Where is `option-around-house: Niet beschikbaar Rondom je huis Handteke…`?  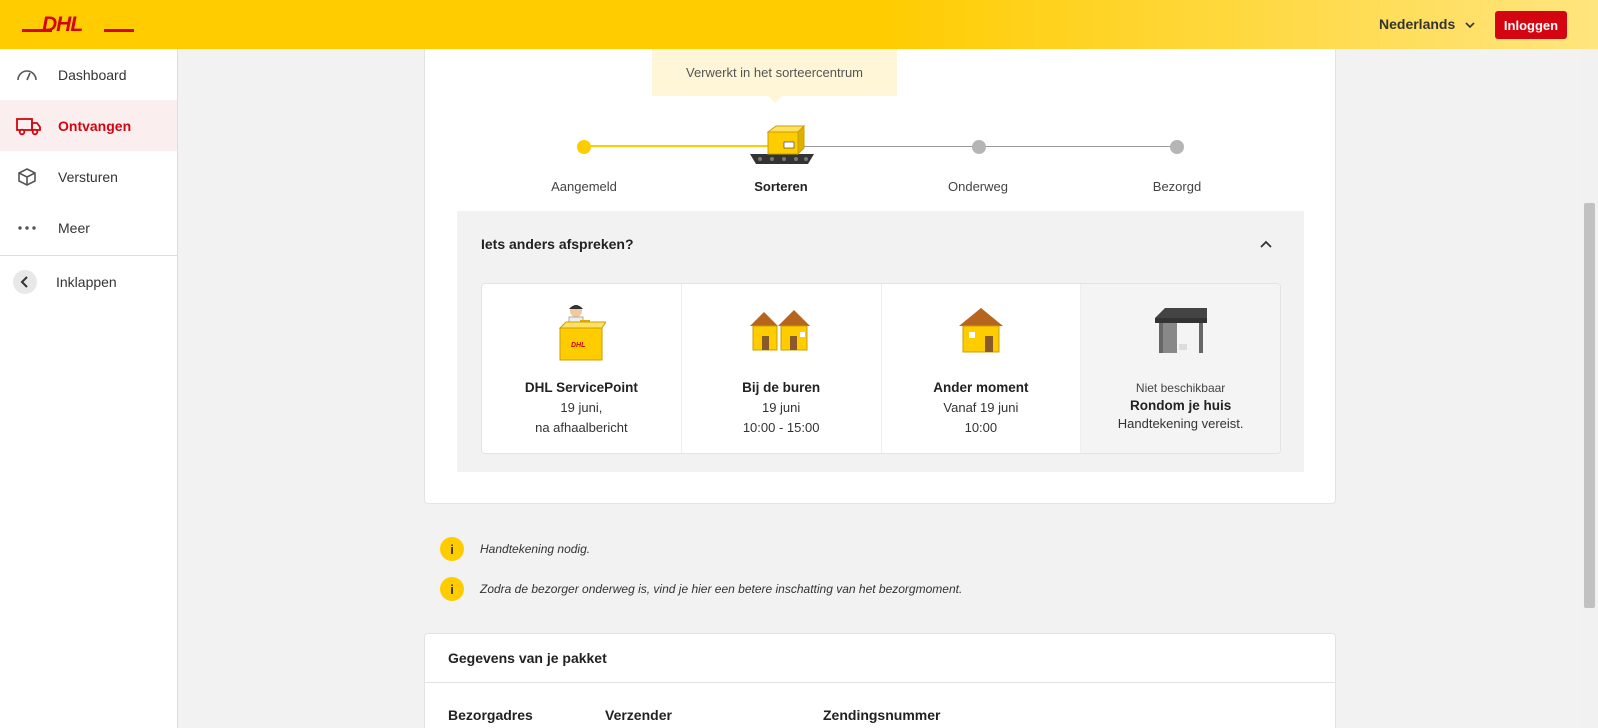
option-around-house: Niet beschikbaar Rondom je huis Handteke… is located at coordinates (1180, 368).